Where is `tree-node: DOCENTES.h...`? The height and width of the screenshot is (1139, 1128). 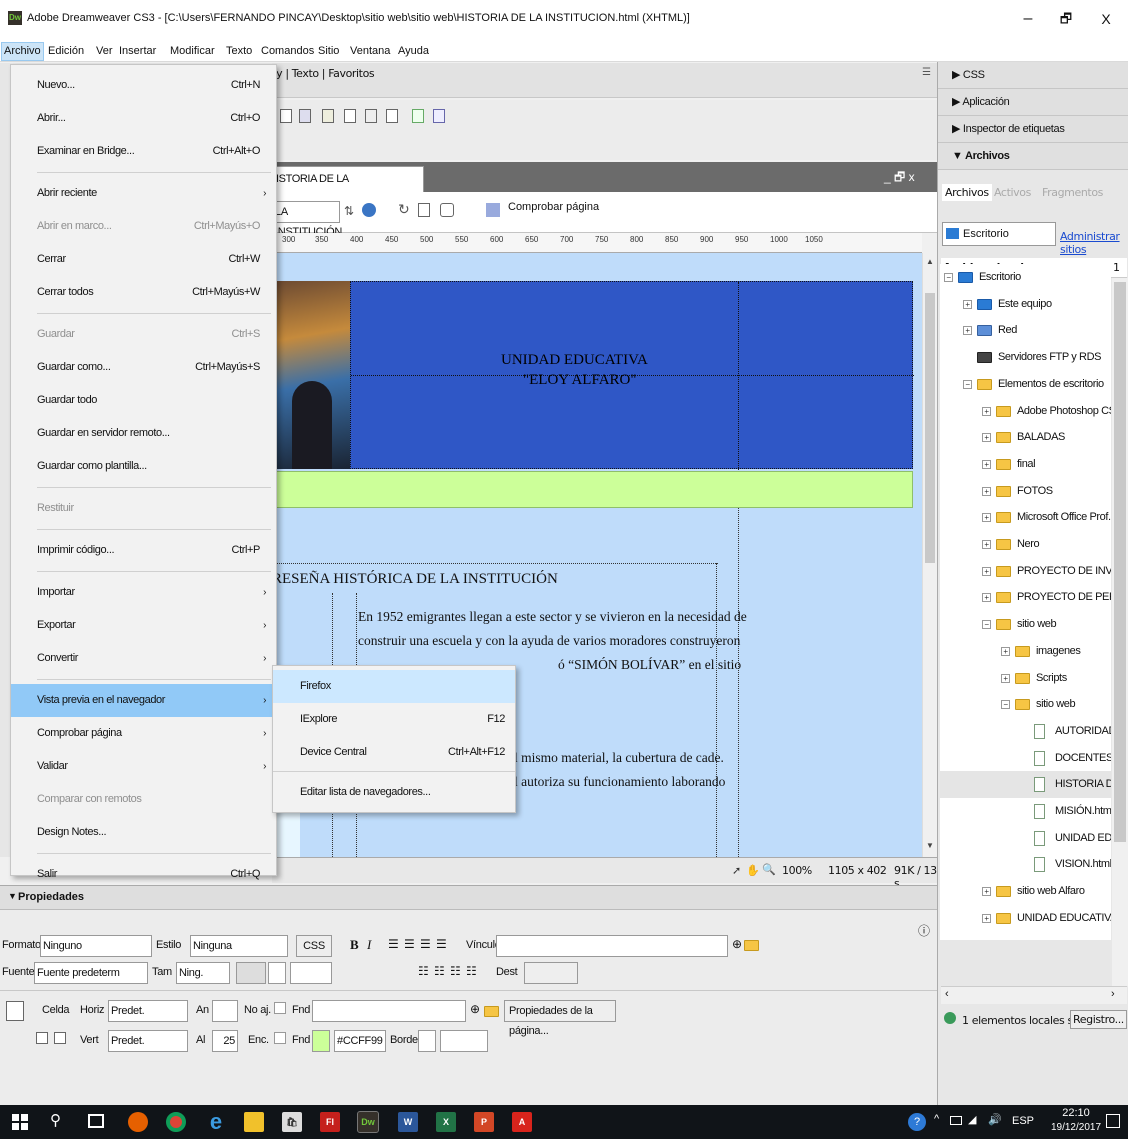 tree-node: DOCENTES.h... is located at coordinates (1025, 758).